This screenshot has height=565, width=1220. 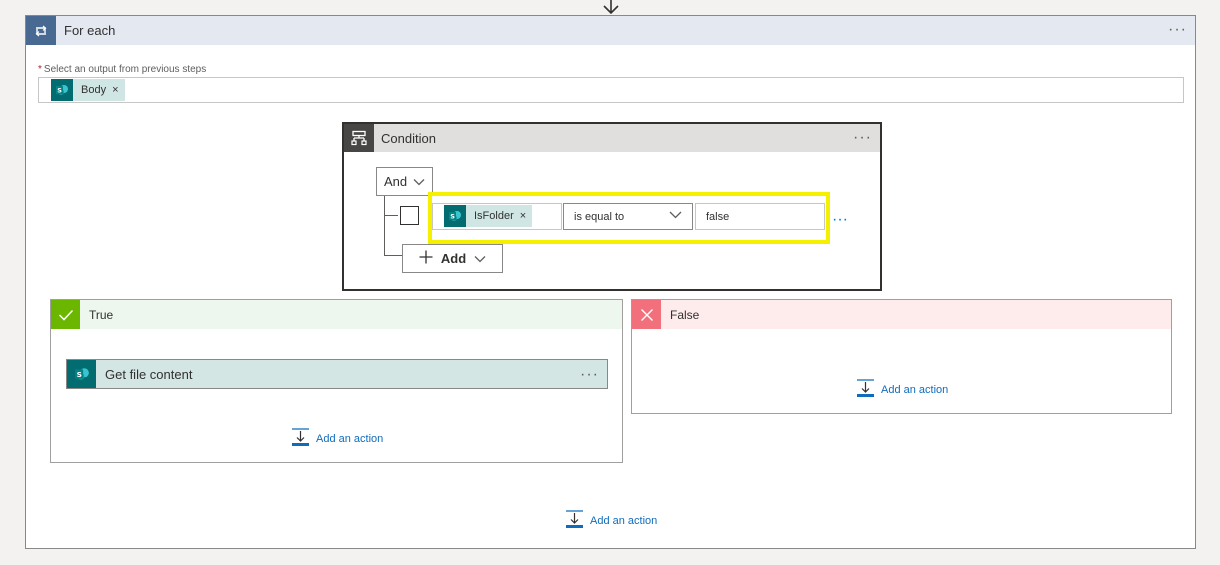 What do you see at coordinates (118, 90) in the screenshot?
I see `body-token-remove-button: ×` at bounding box center [118, 90].